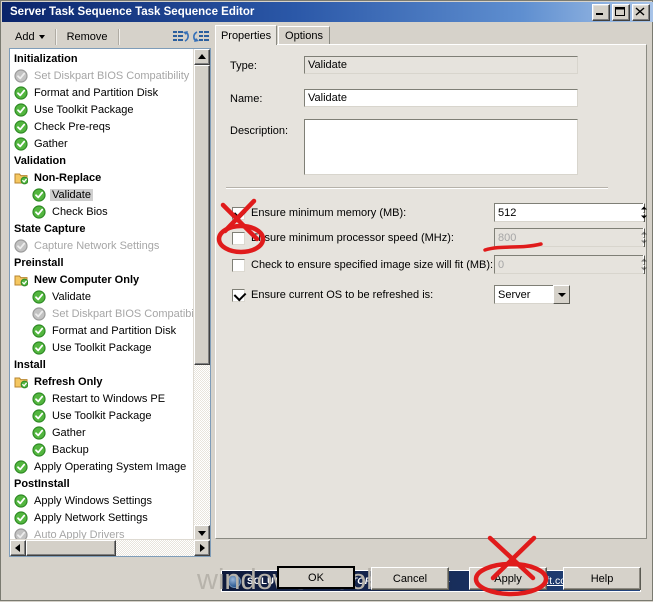  I want to click on scroll-left-button, so click(18, 548).